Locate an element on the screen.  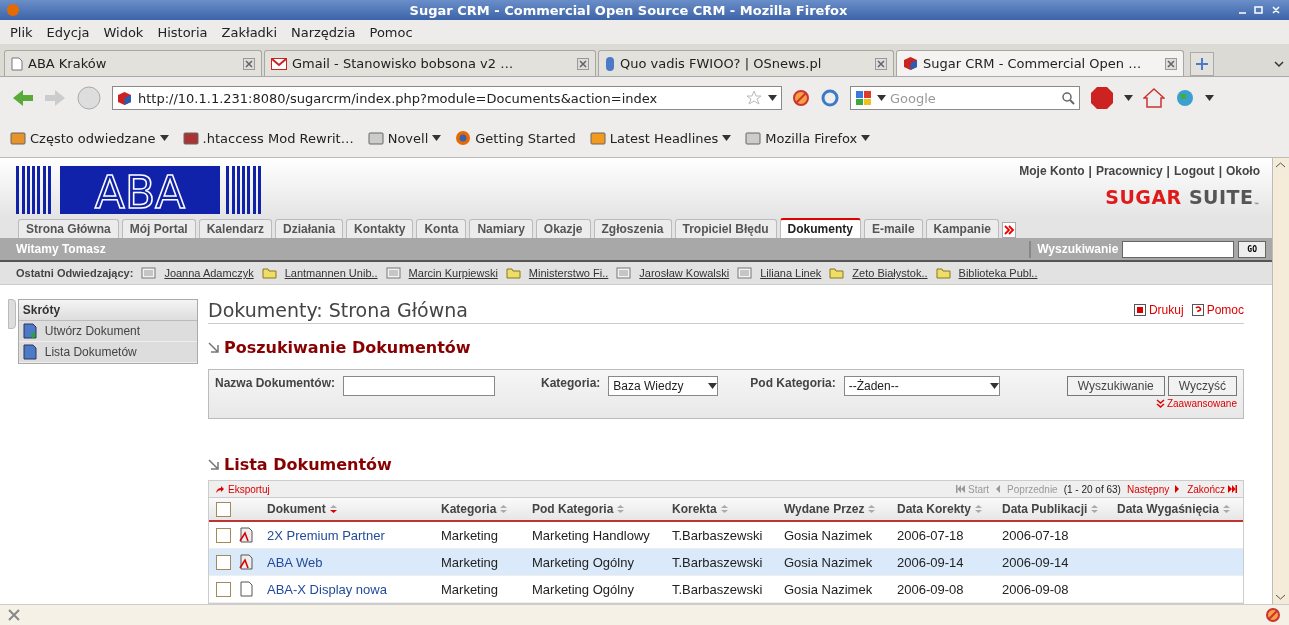
module-tab: E-maile is located at coordinates (893, 228).